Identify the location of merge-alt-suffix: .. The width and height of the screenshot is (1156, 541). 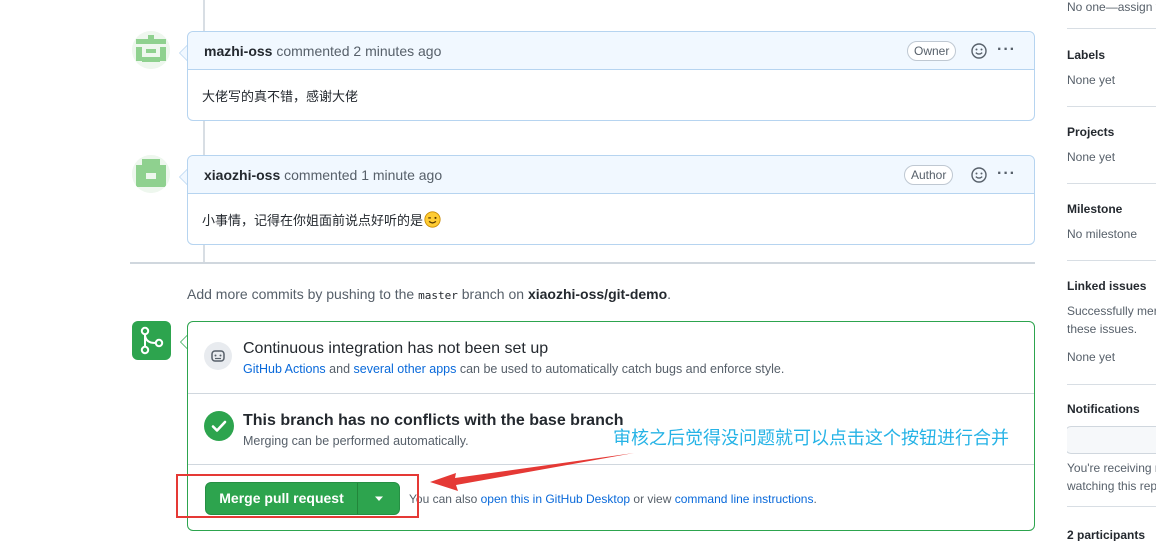
(815, 499).